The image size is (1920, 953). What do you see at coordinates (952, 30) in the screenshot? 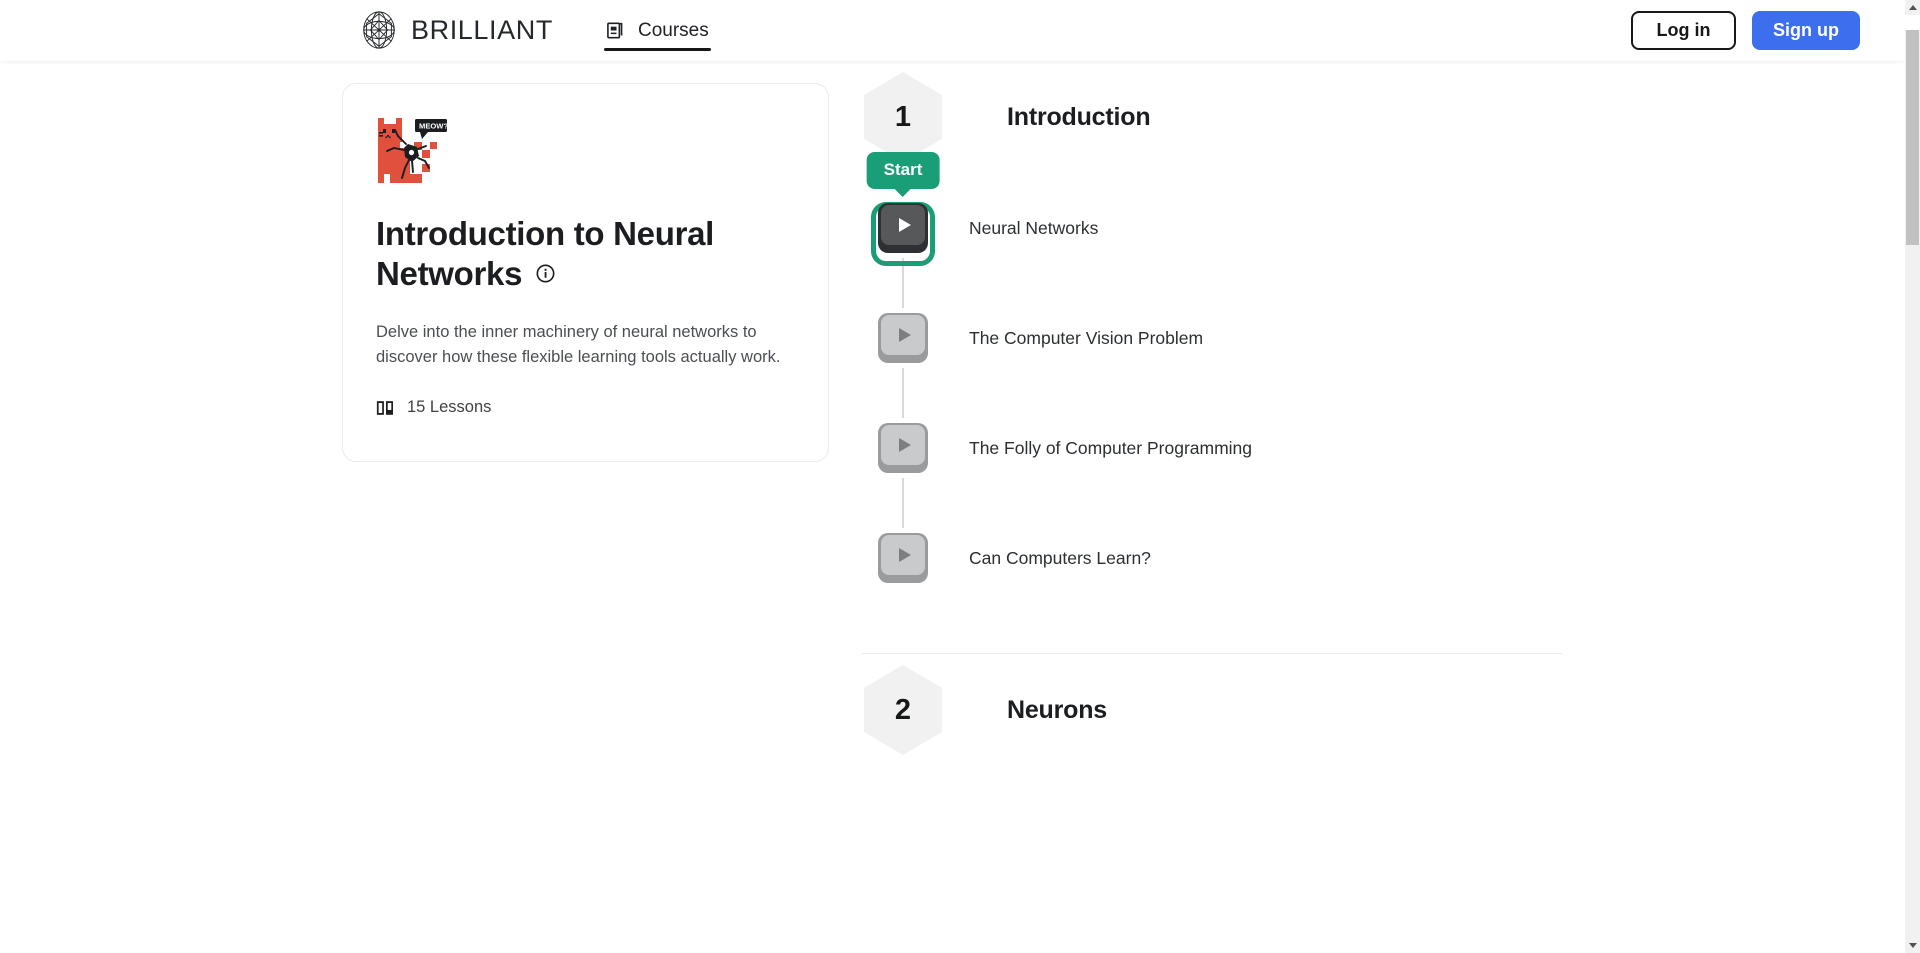
I see `site-header: BRILLIANT Courses Log in Sign up` at bounding box center [952, 30].